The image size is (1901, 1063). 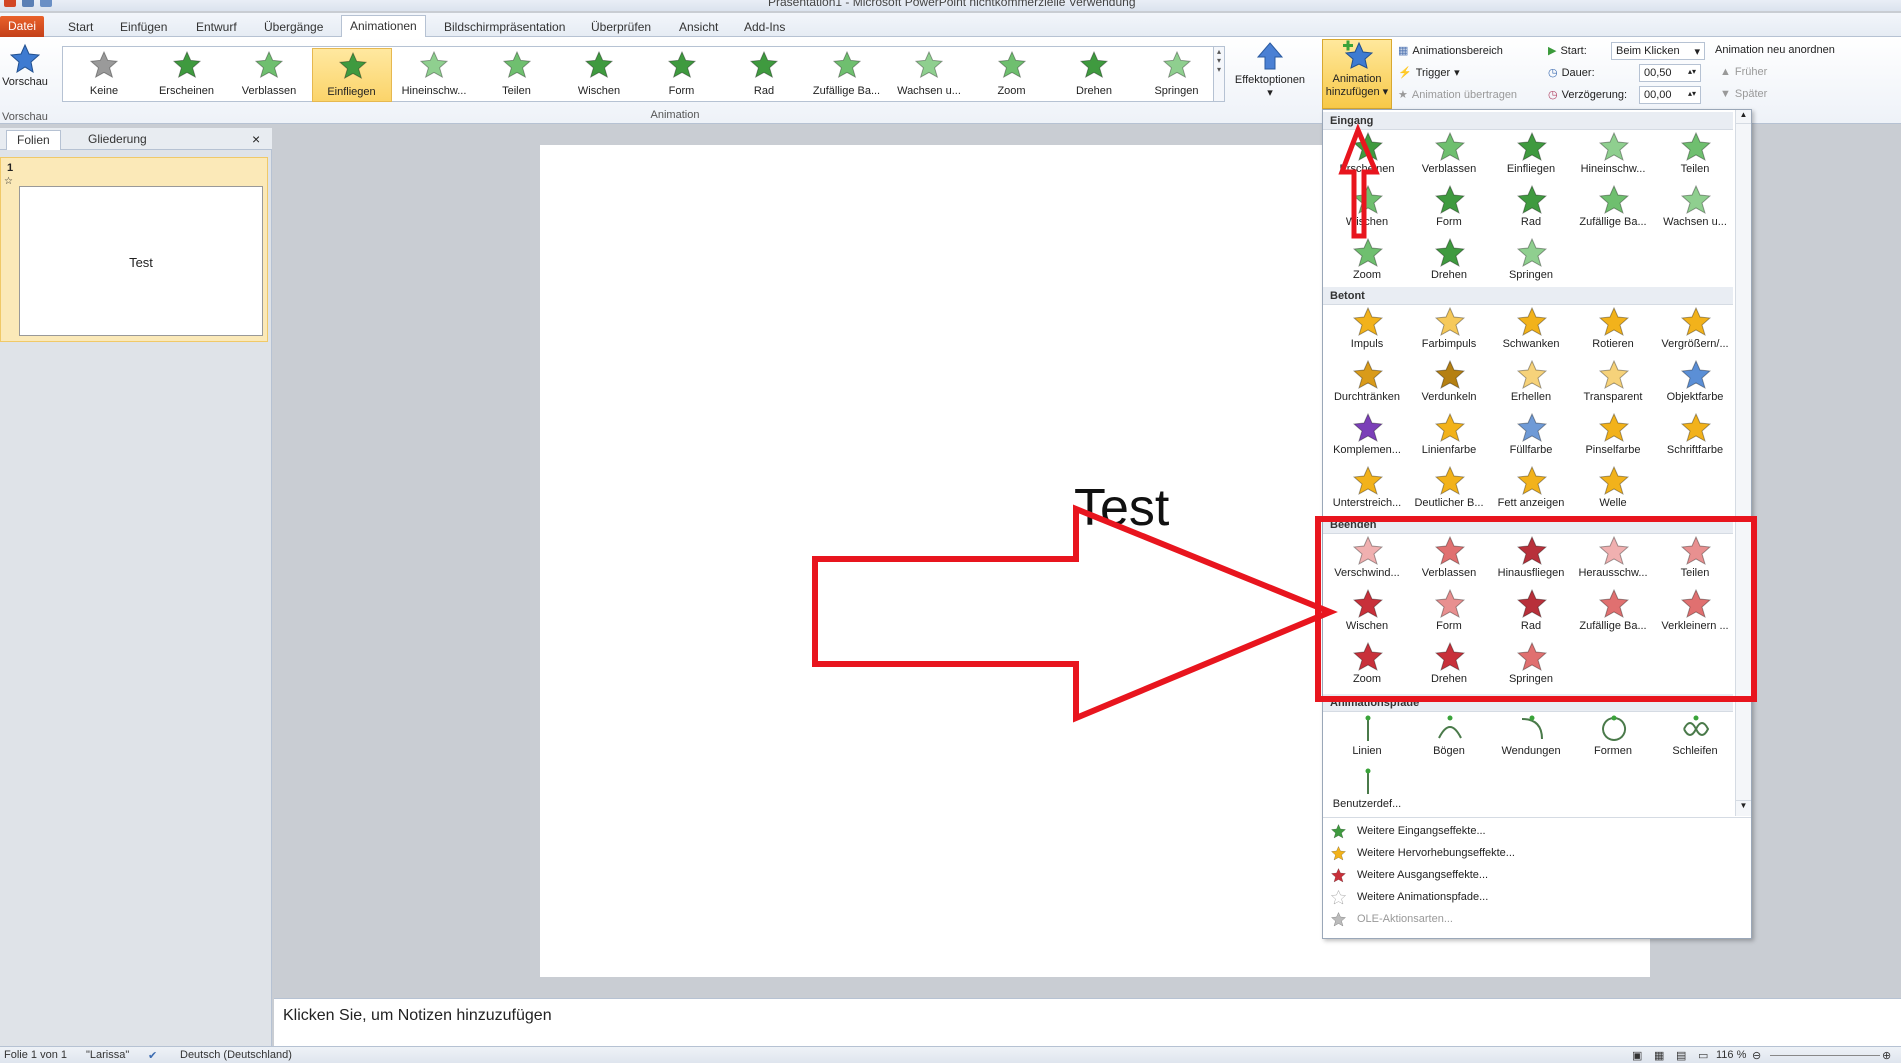 I want to click on tab-outline: Gliederung, so click(x=117, y=140).